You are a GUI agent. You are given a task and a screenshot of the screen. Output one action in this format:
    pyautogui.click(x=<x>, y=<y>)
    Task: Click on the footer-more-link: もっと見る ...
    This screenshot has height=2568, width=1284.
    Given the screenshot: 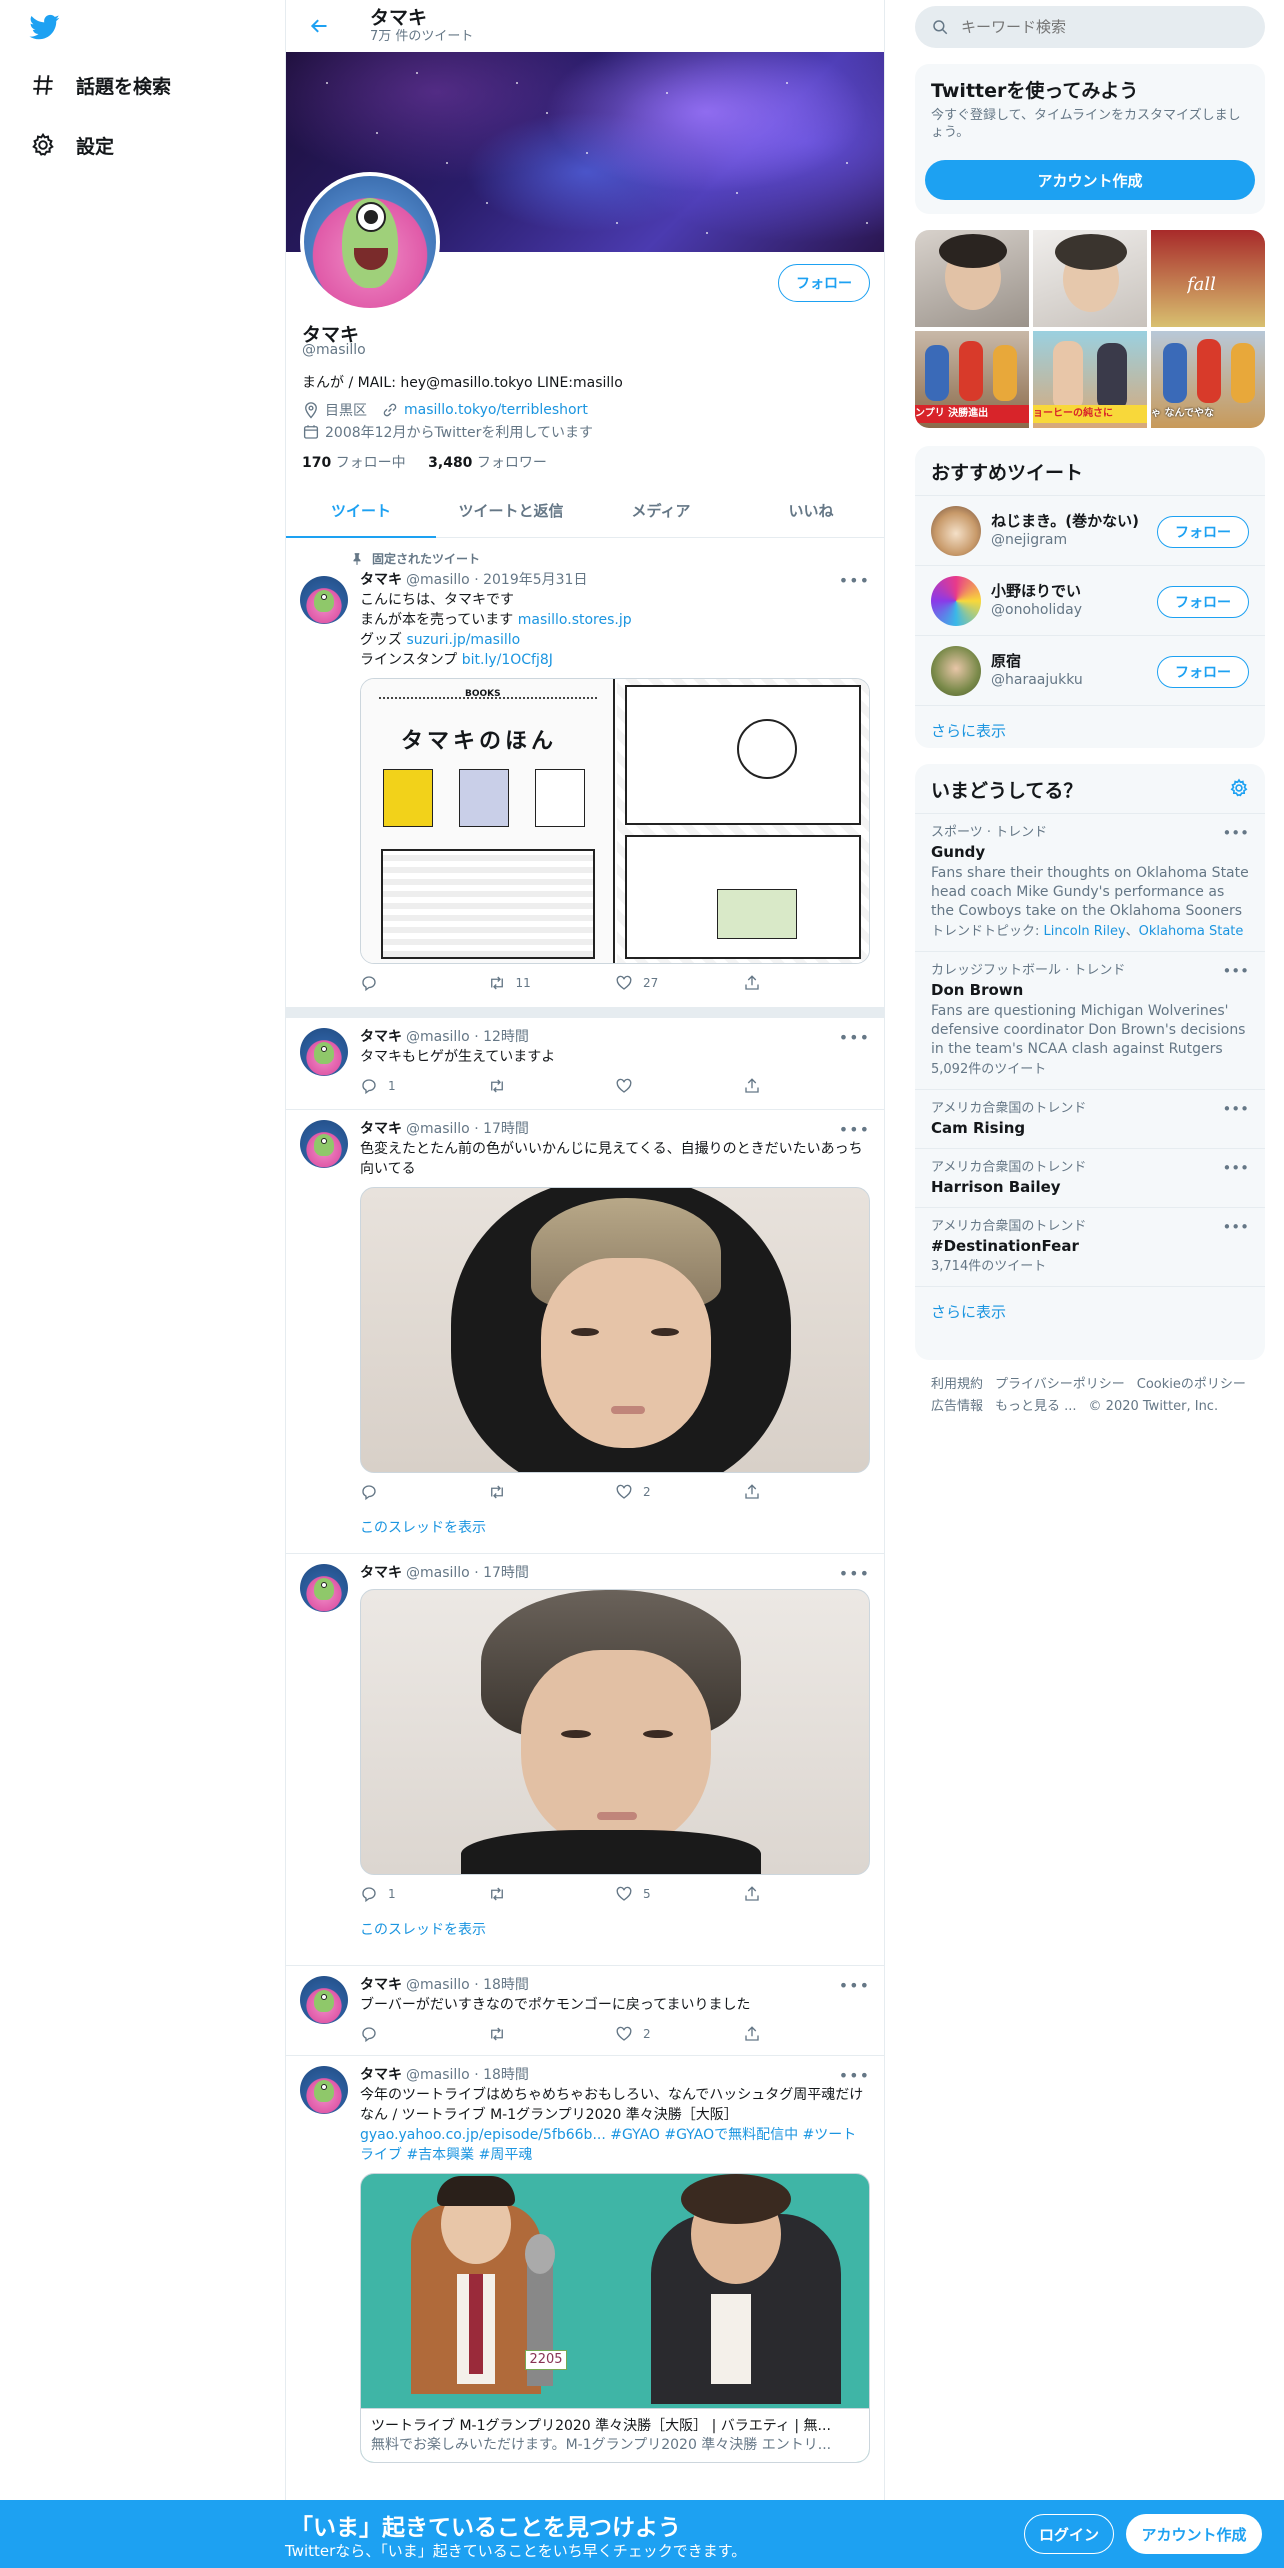 What is the action you would take?
    pyautogui.click(x=1036, y=1406)
    